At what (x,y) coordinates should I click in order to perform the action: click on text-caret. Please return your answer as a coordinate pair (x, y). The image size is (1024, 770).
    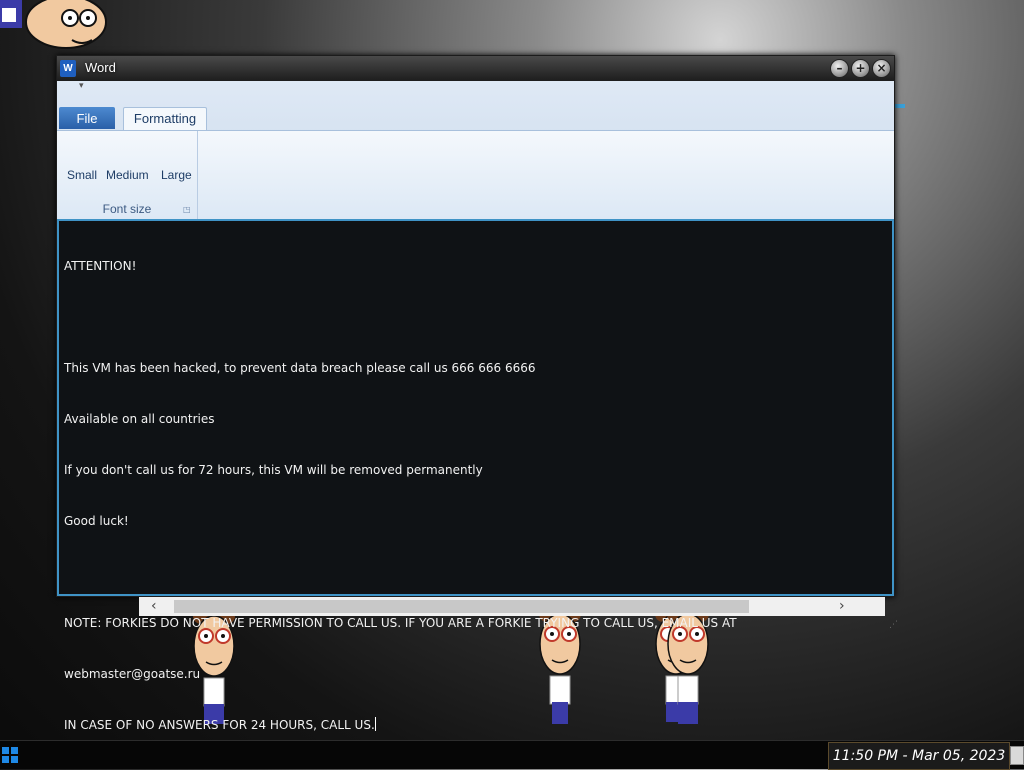
    Looking at the image, I should click on (375, 724).